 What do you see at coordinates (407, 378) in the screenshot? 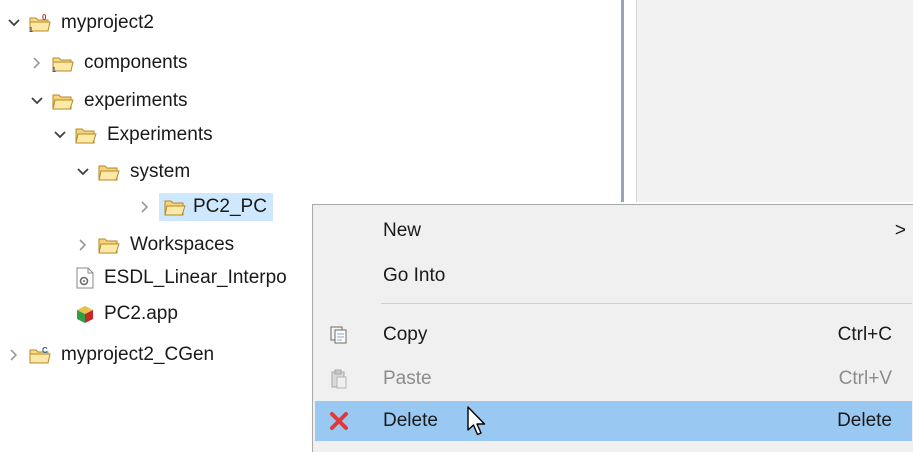
I see `menu-item-label: Paste` at bounding box center [407, 378].